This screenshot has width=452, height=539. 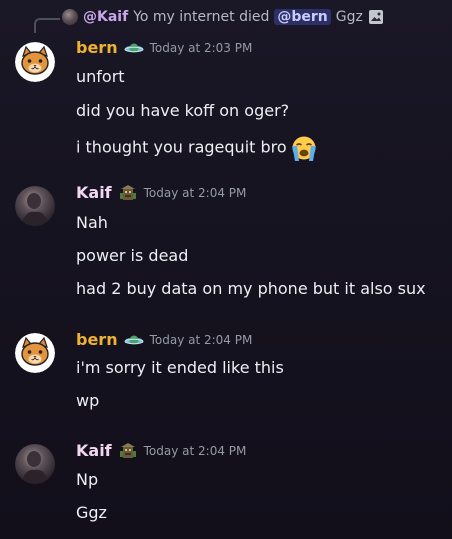 I want to click on timestamp: Today at 2:03 PM, so click(x=201, y=48).